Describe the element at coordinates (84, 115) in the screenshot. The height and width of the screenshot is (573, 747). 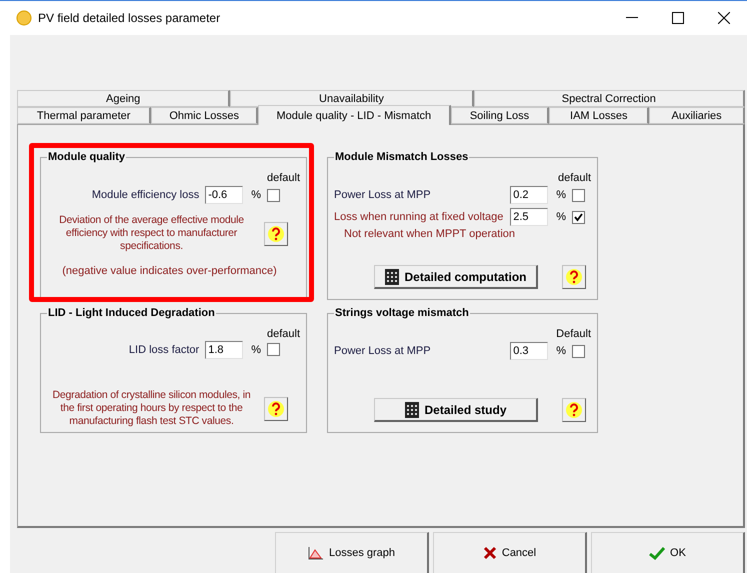
I see `tab: Thermal parameter` at that location.